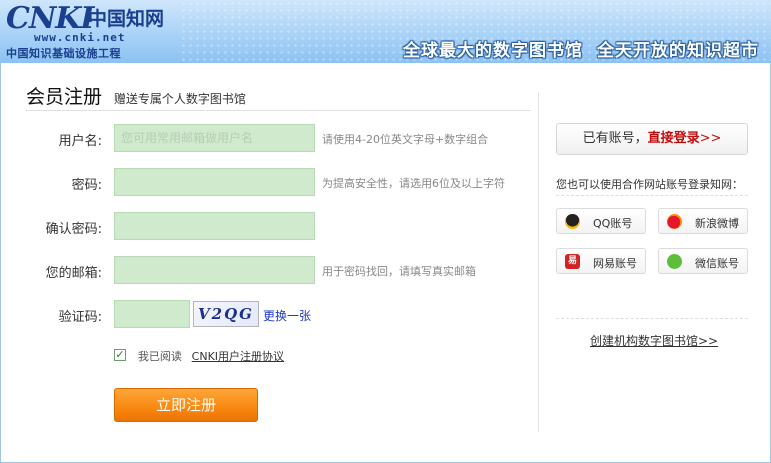 This screenshot has width=771, height=463. I want to click on partner-login-title: 您也可以使用合作网站账号登录知网：, so click(649, 184).